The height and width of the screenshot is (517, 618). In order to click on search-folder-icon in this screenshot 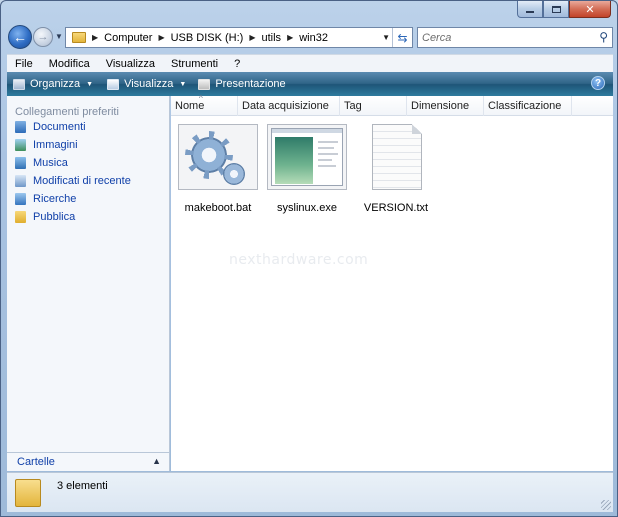, I will do `click(20, 199)`.